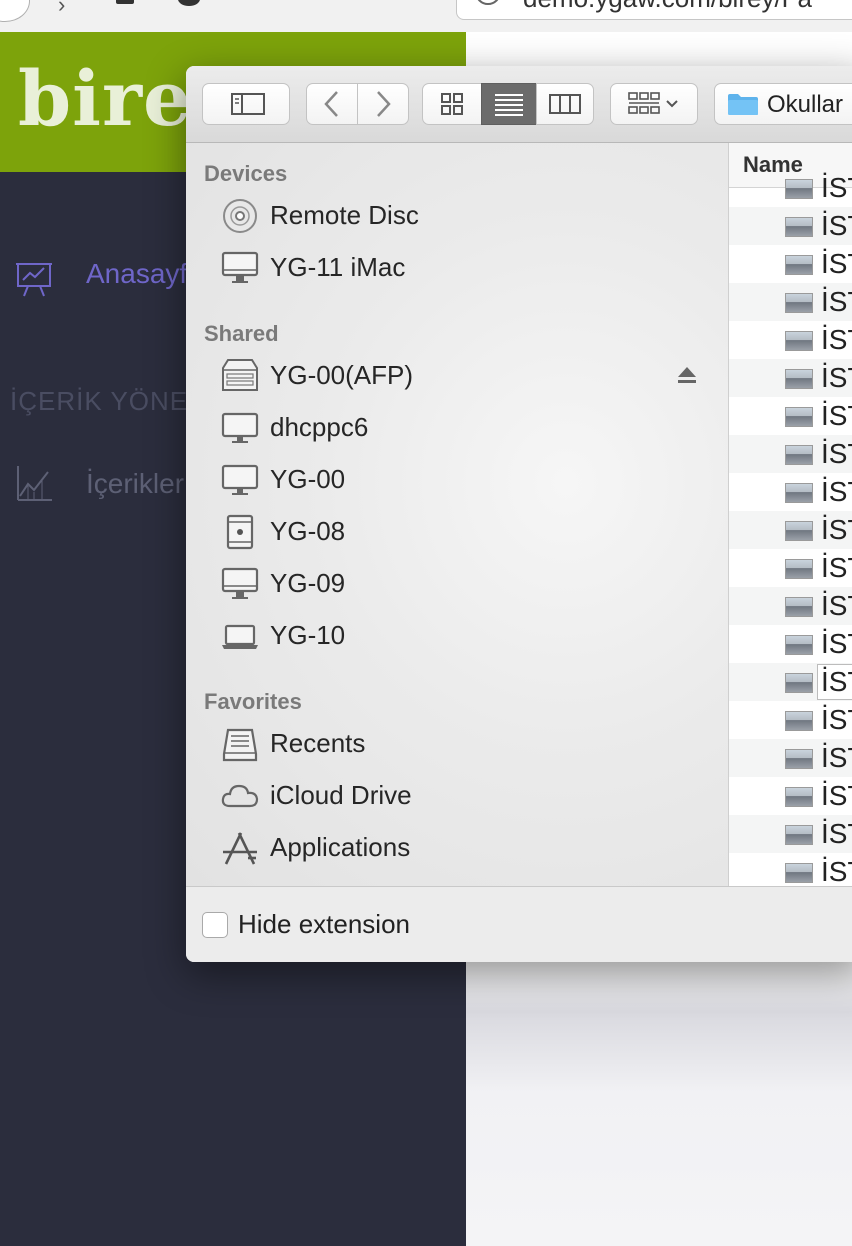 The image size is (852, 1246). I want to click on sidebar-item-dhcppc6: dhcppc6, so click(457, 428).